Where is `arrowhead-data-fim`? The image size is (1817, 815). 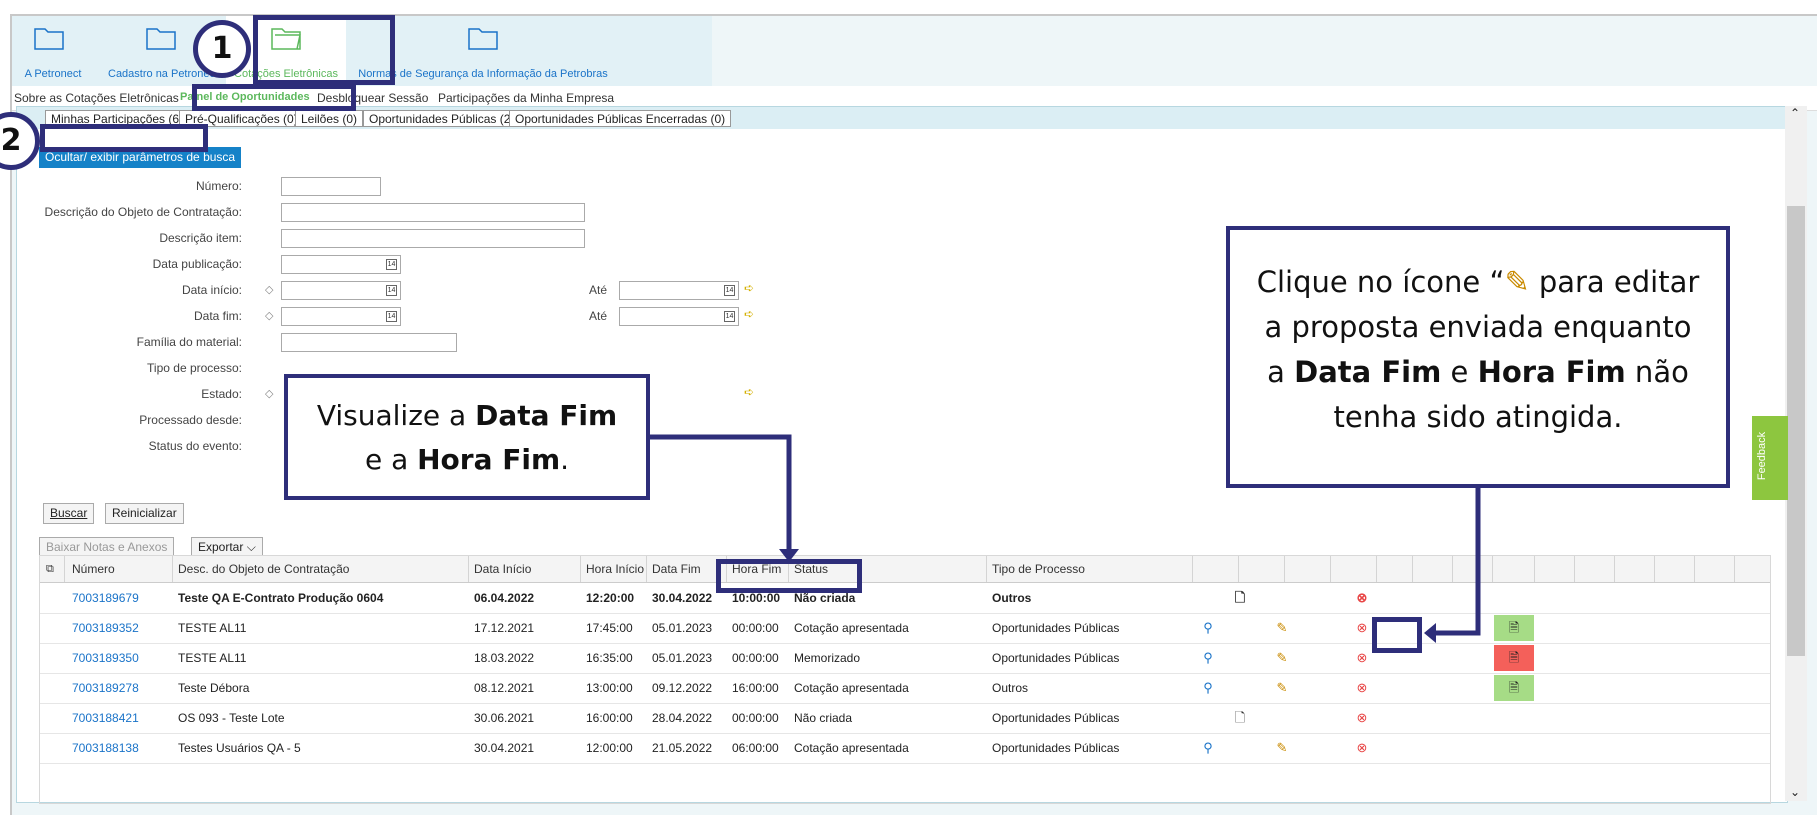
arrowhead-data-fim is located at coordinates (789, 555).